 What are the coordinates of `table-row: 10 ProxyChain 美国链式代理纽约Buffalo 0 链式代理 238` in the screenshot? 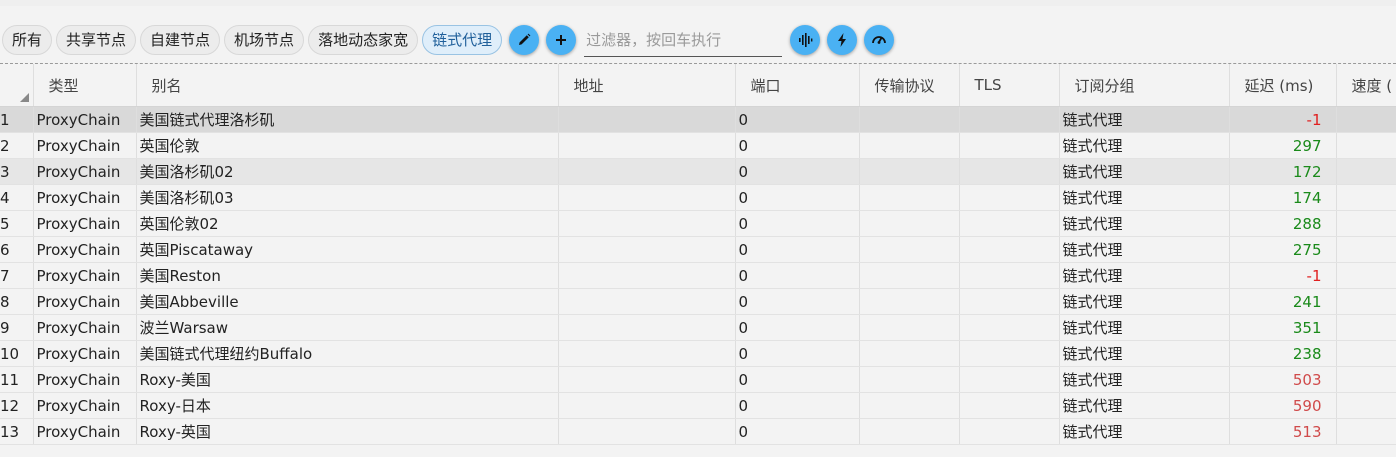 It's located at (698, 353).